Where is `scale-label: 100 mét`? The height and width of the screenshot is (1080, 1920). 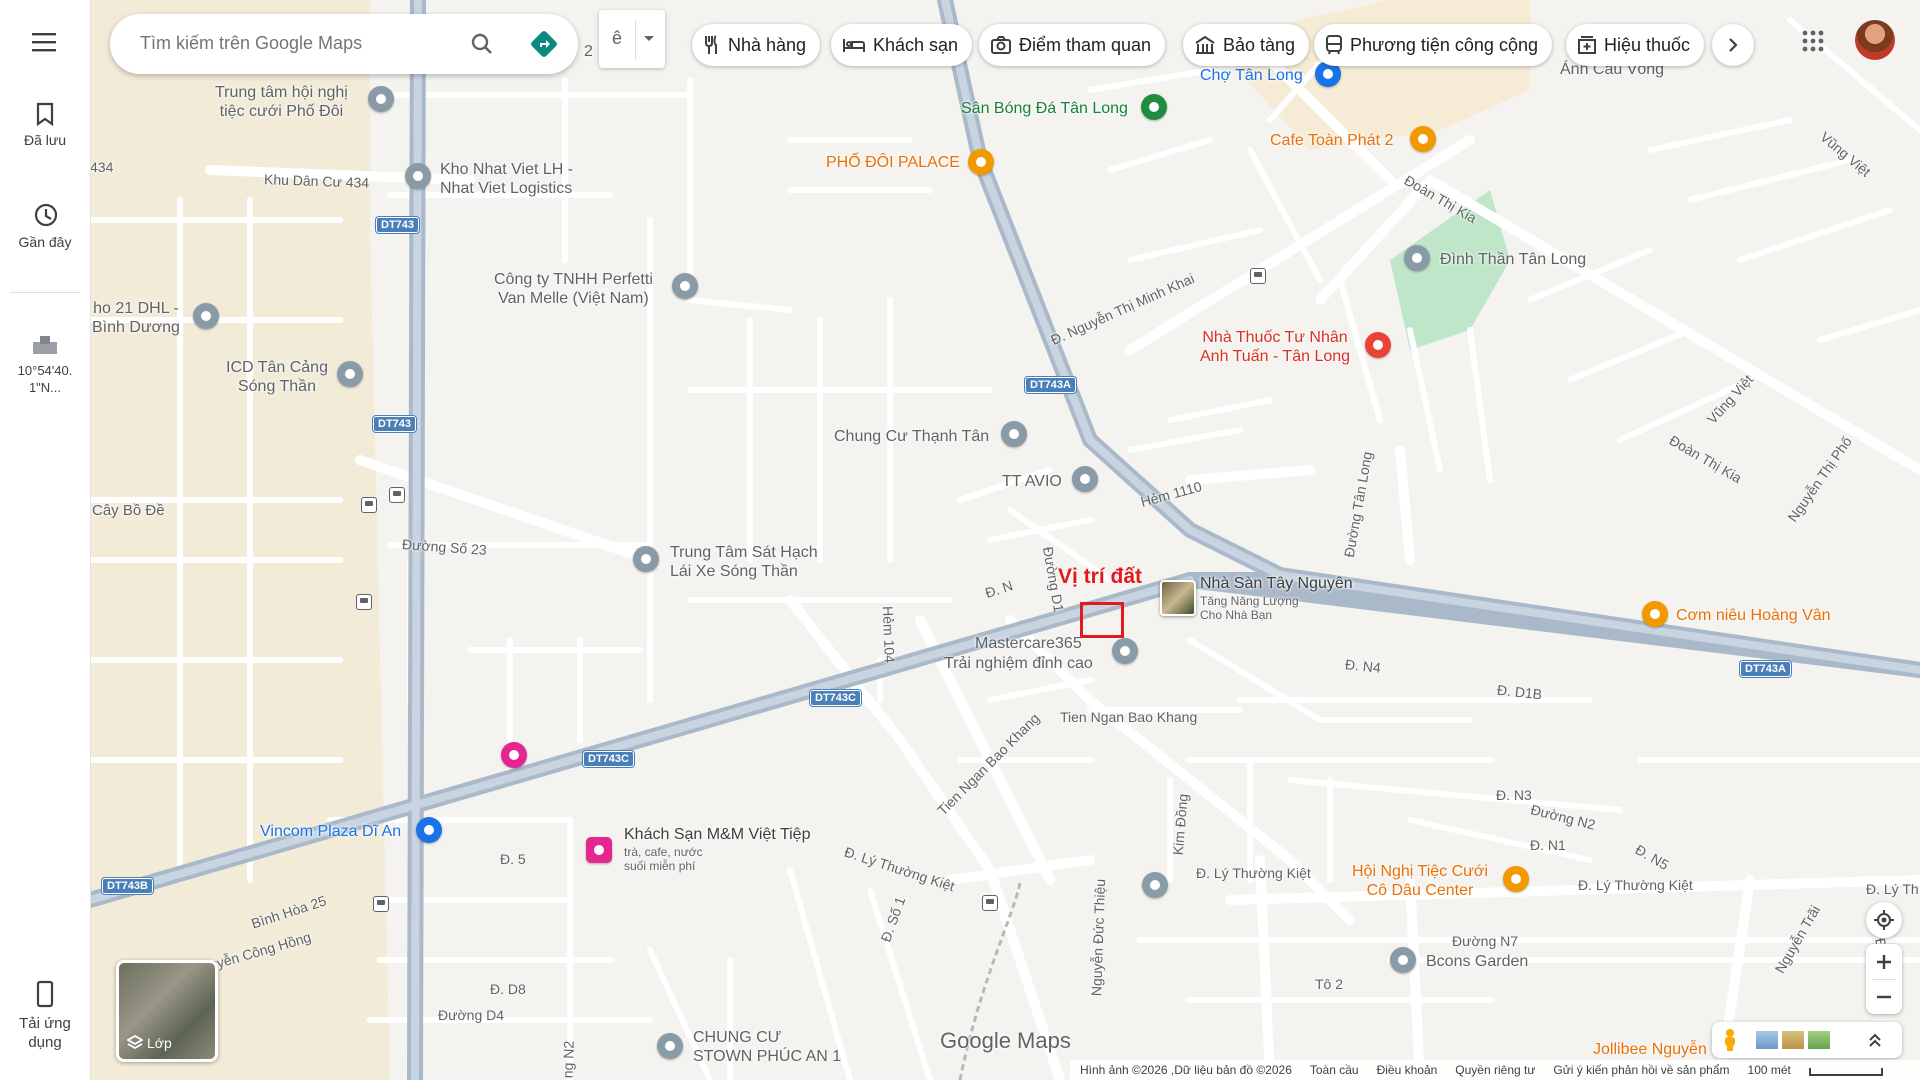
scale-label: 100 mét is located at coordinates (1769, 1070).